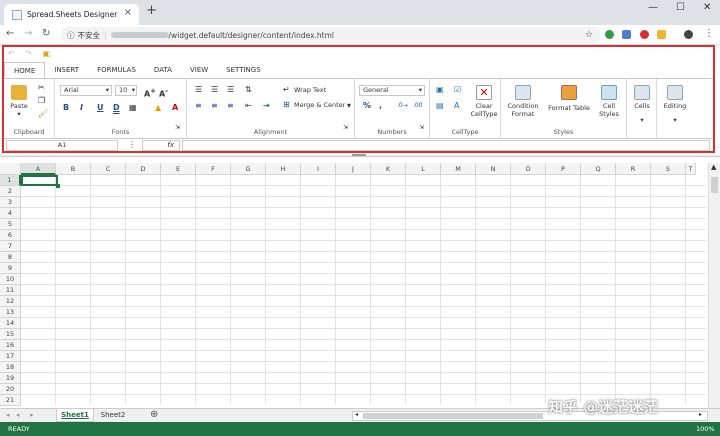  I want to click on button-celltype-icon: ▣, so click(440, 90).